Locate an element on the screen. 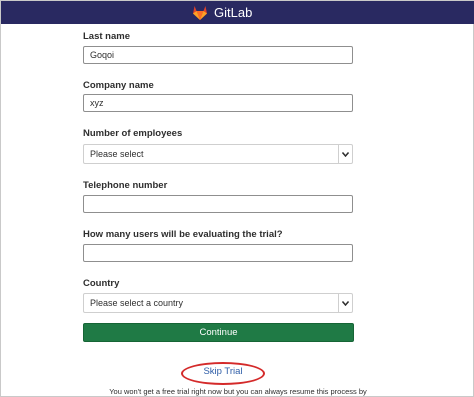  company-name-label: Company name is located at coordinates (118, 85).